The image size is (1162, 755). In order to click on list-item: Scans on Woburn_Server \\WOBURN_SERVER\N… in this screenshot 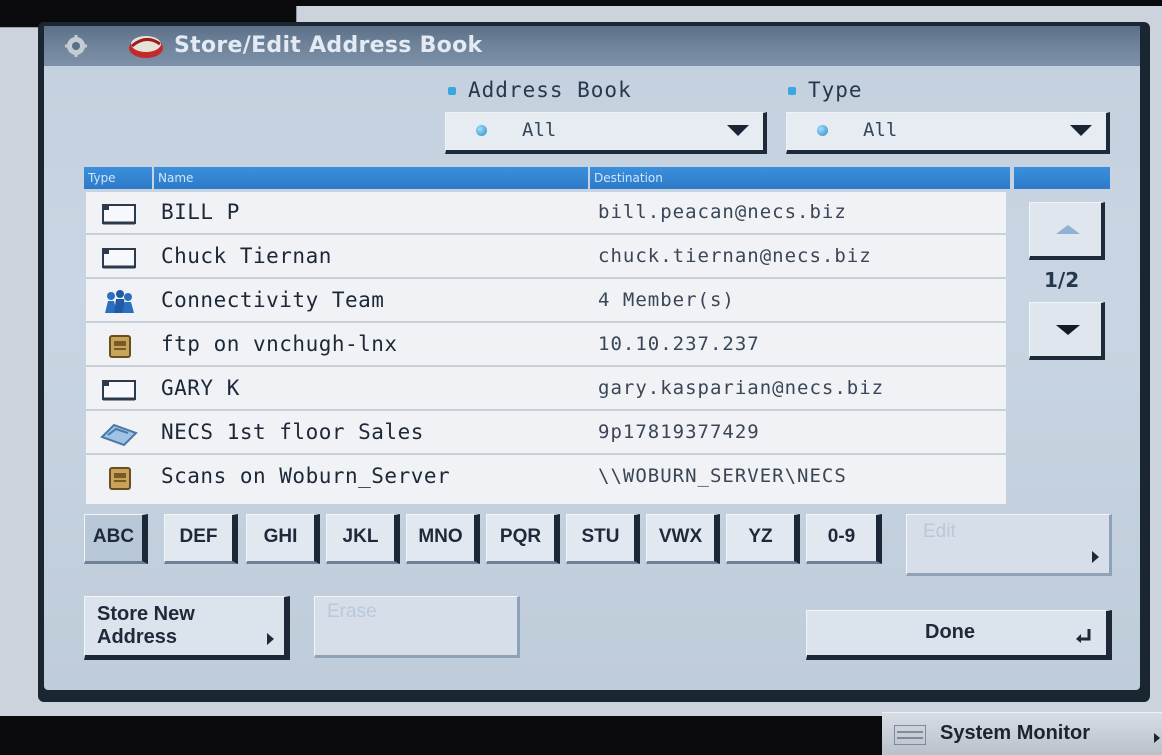, I will do `click(546, 477)`.